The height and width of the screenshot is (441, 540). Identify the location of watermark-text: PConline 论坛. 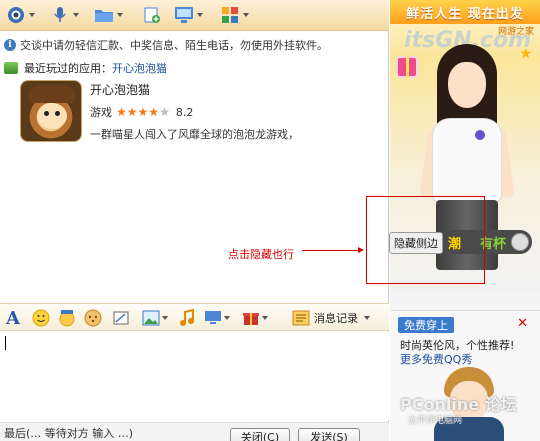
(458, 404).